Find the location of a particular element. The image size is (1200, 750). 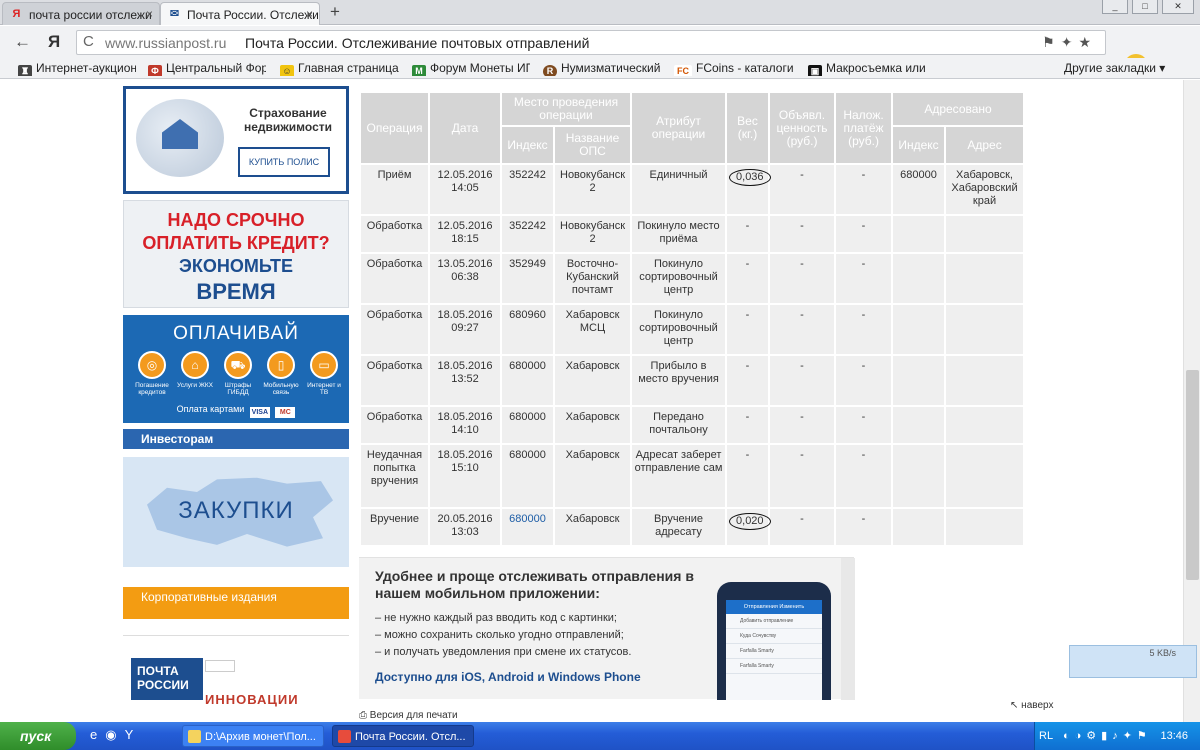

vertical-scrollbar is located at coordinates (1191, 401).